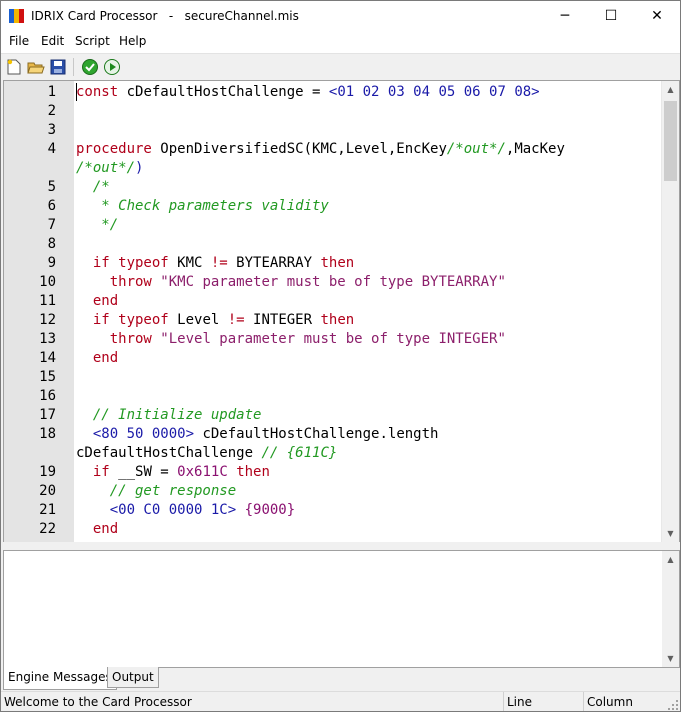  I want to click on menu-help: Help, so click(132, 41).